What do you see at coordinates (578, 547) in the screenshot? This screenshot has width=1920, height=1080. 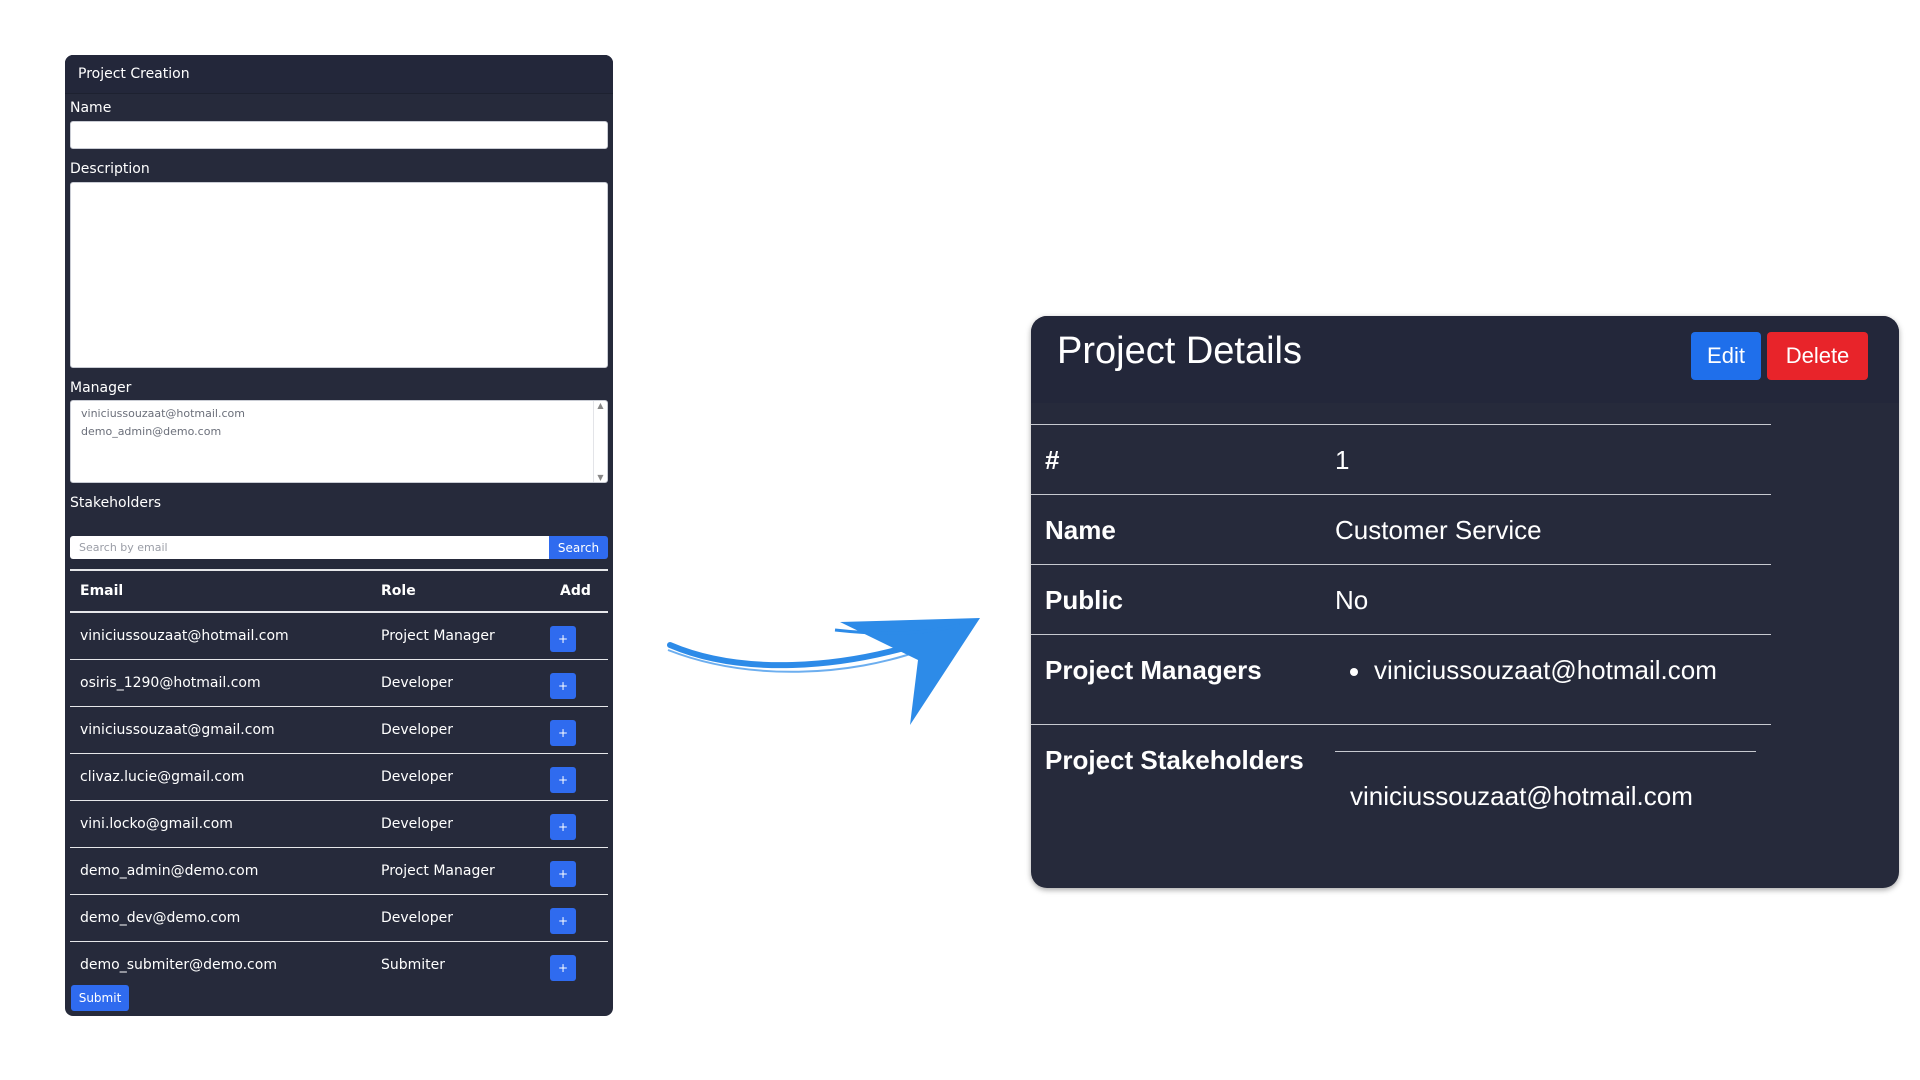 I see `search-button: Search` at bounding box center [578, 547].